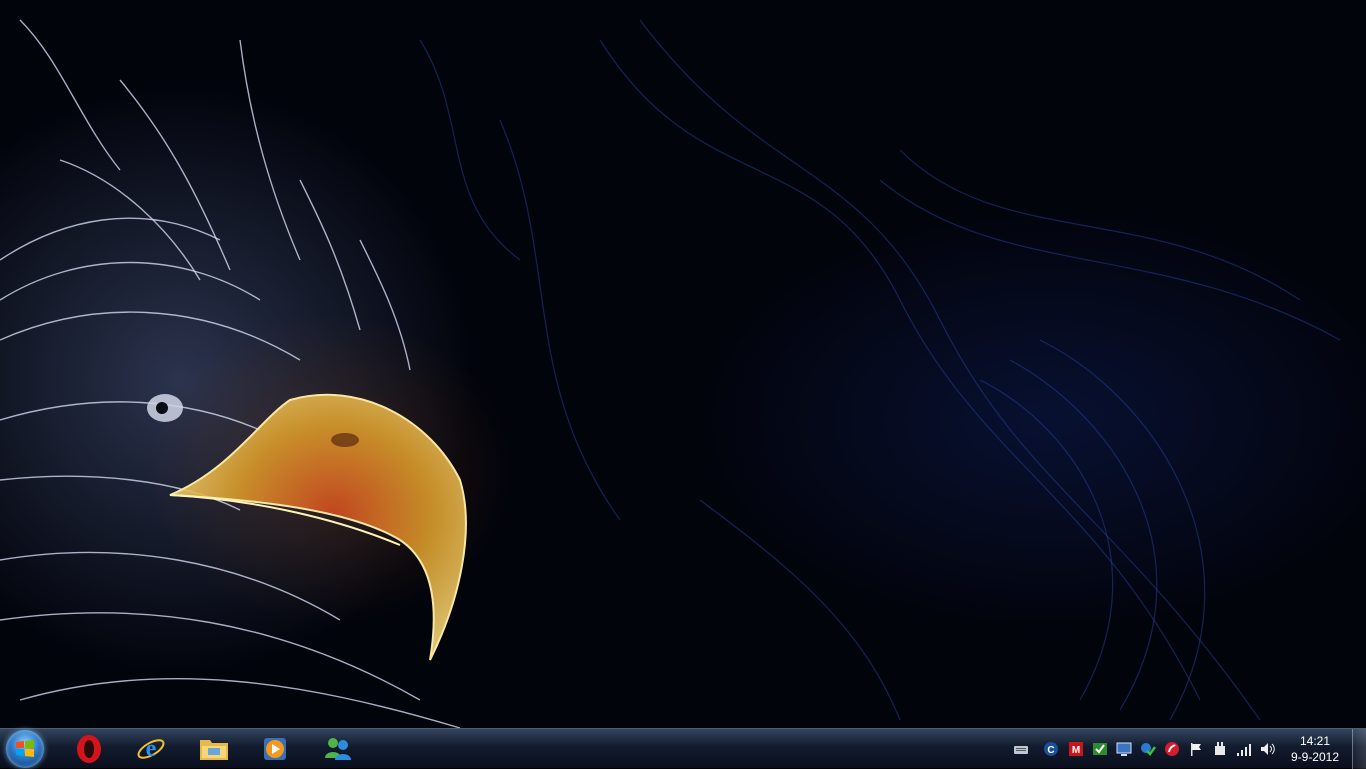 Image resolution: width=1366 pixels, height=769 pixels. I want to click on keyboard-icon, so click(1021, 749).